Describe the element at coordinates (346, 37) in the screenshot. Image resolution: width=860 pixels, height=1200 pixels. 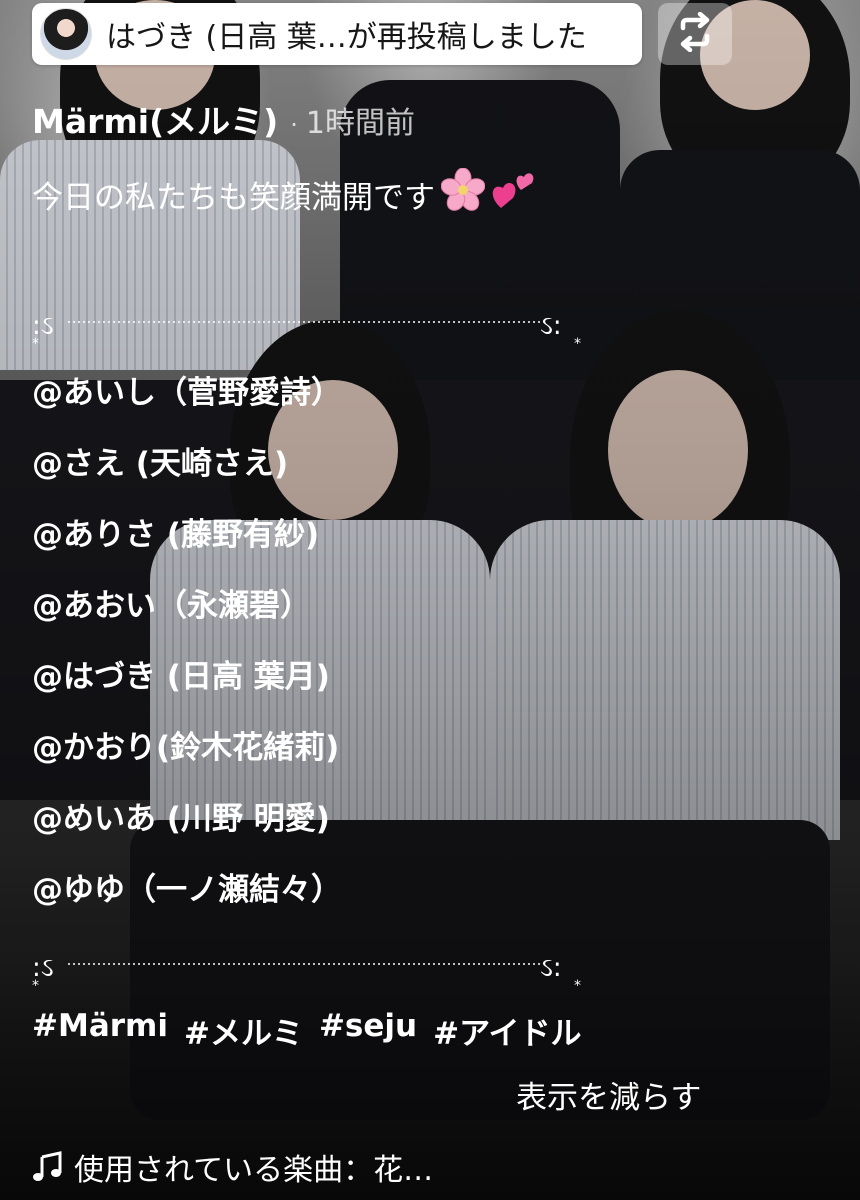
I see `reposted-by-text: はづき (日高 葉…が再投稿しました` at that location.